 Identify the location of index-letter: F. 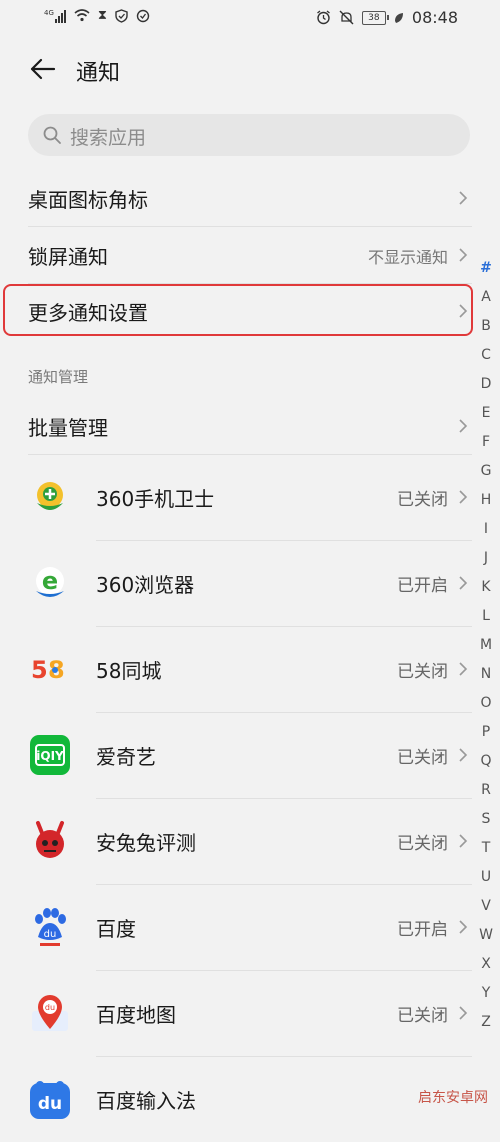
(486, 442).